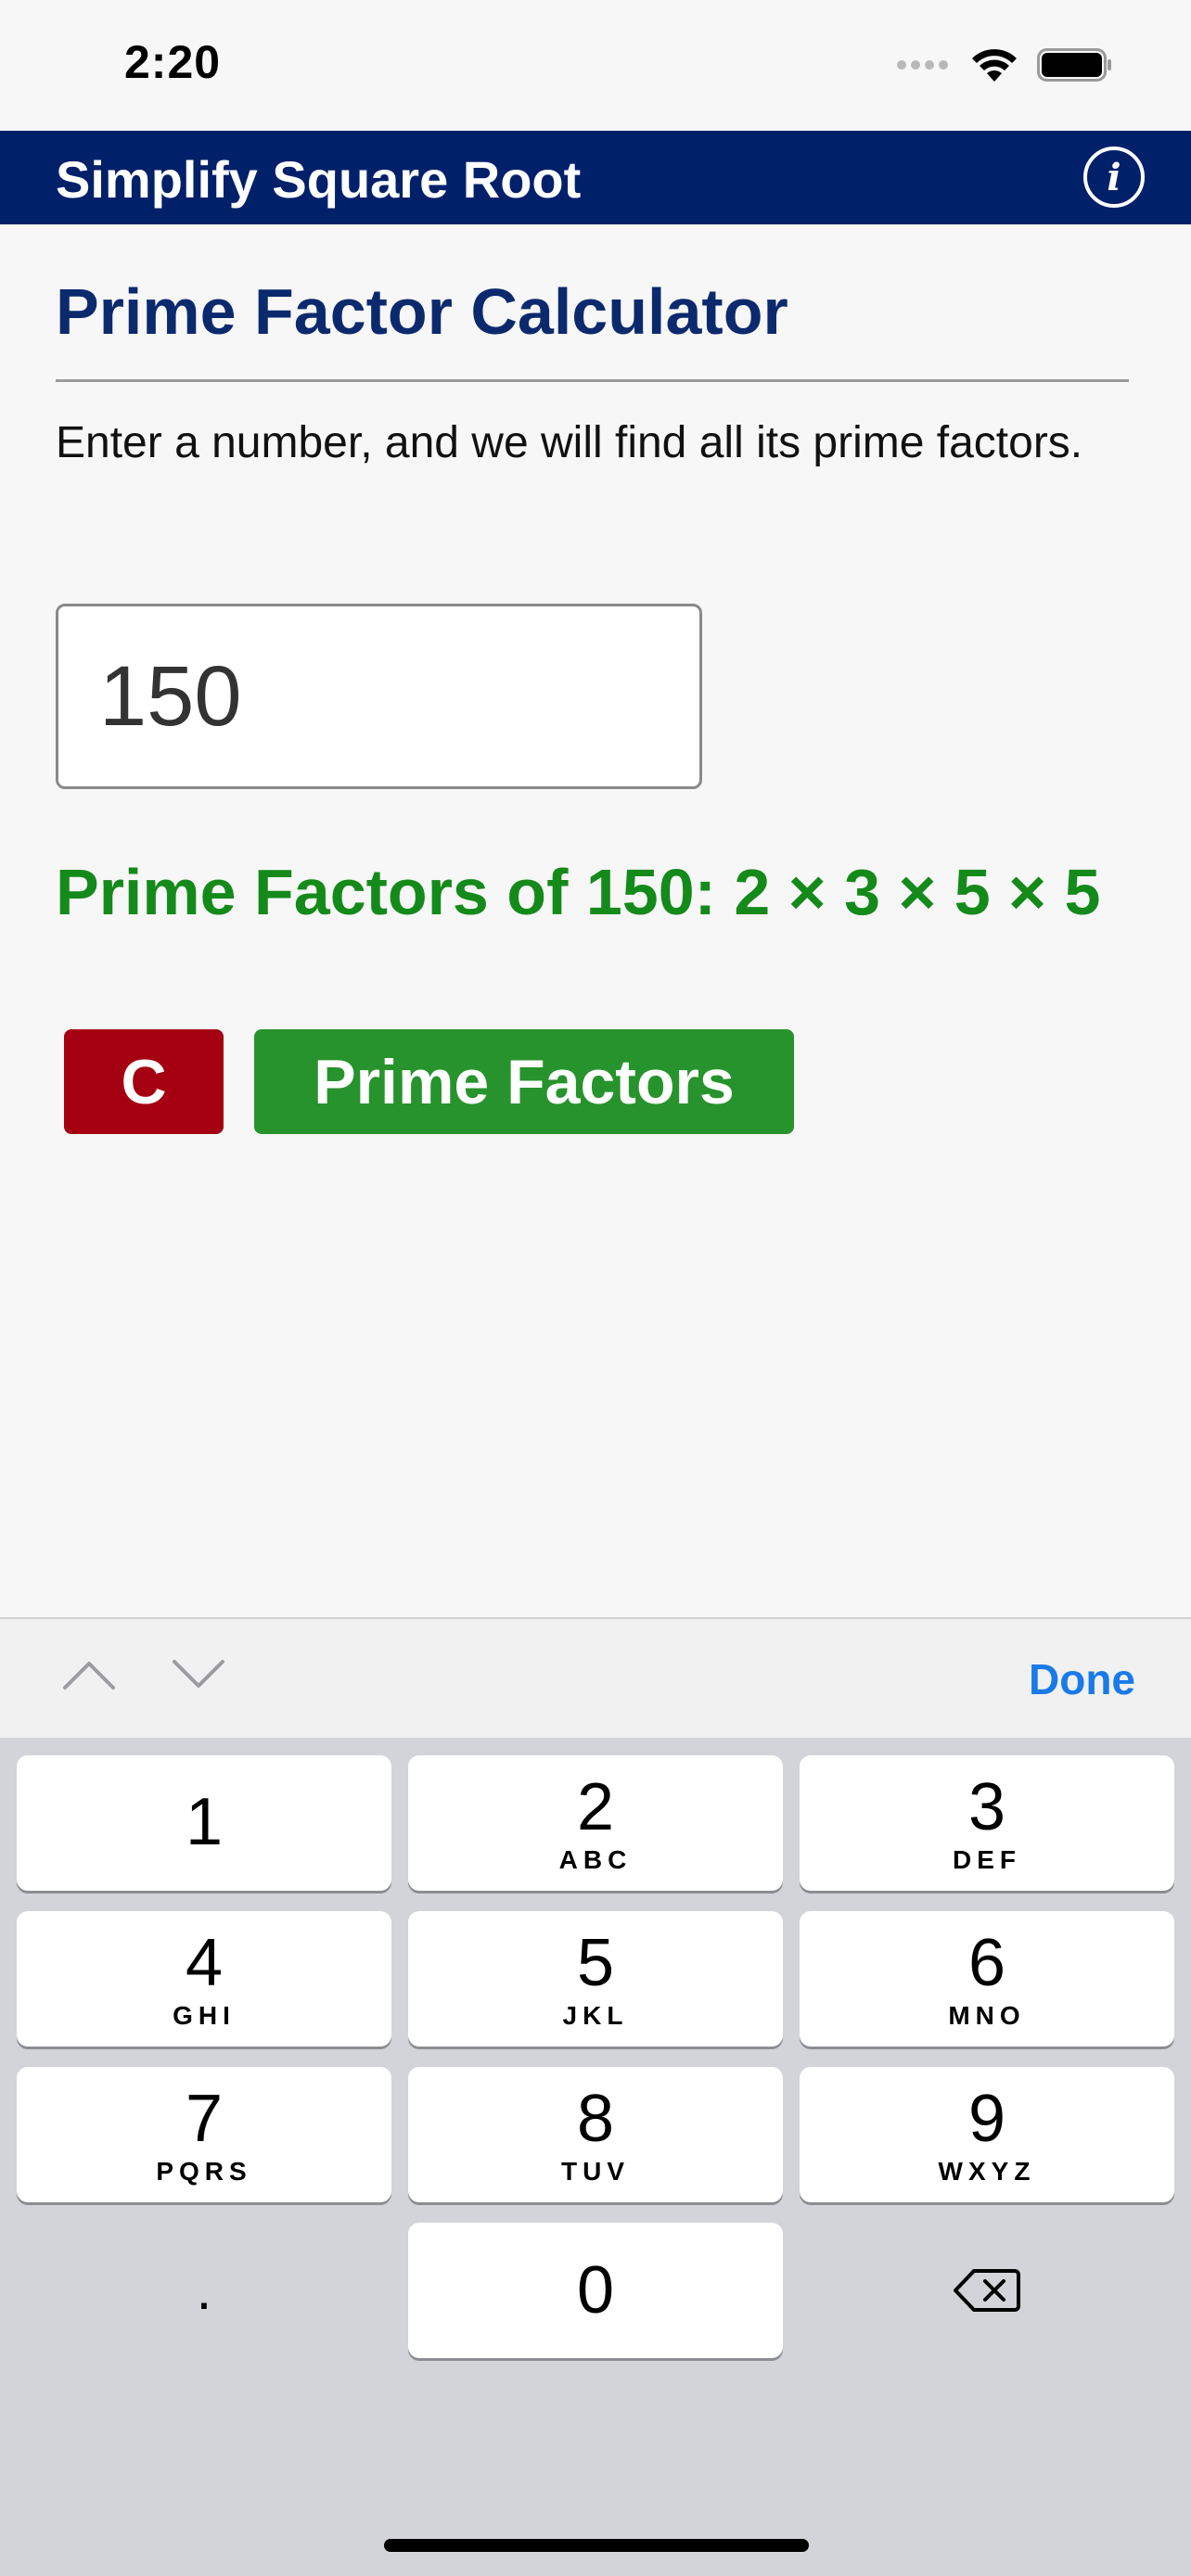 The width and height of the screenshot is (1191, 2576). I want to click on key-letters: DEF, so click(987, 1860).